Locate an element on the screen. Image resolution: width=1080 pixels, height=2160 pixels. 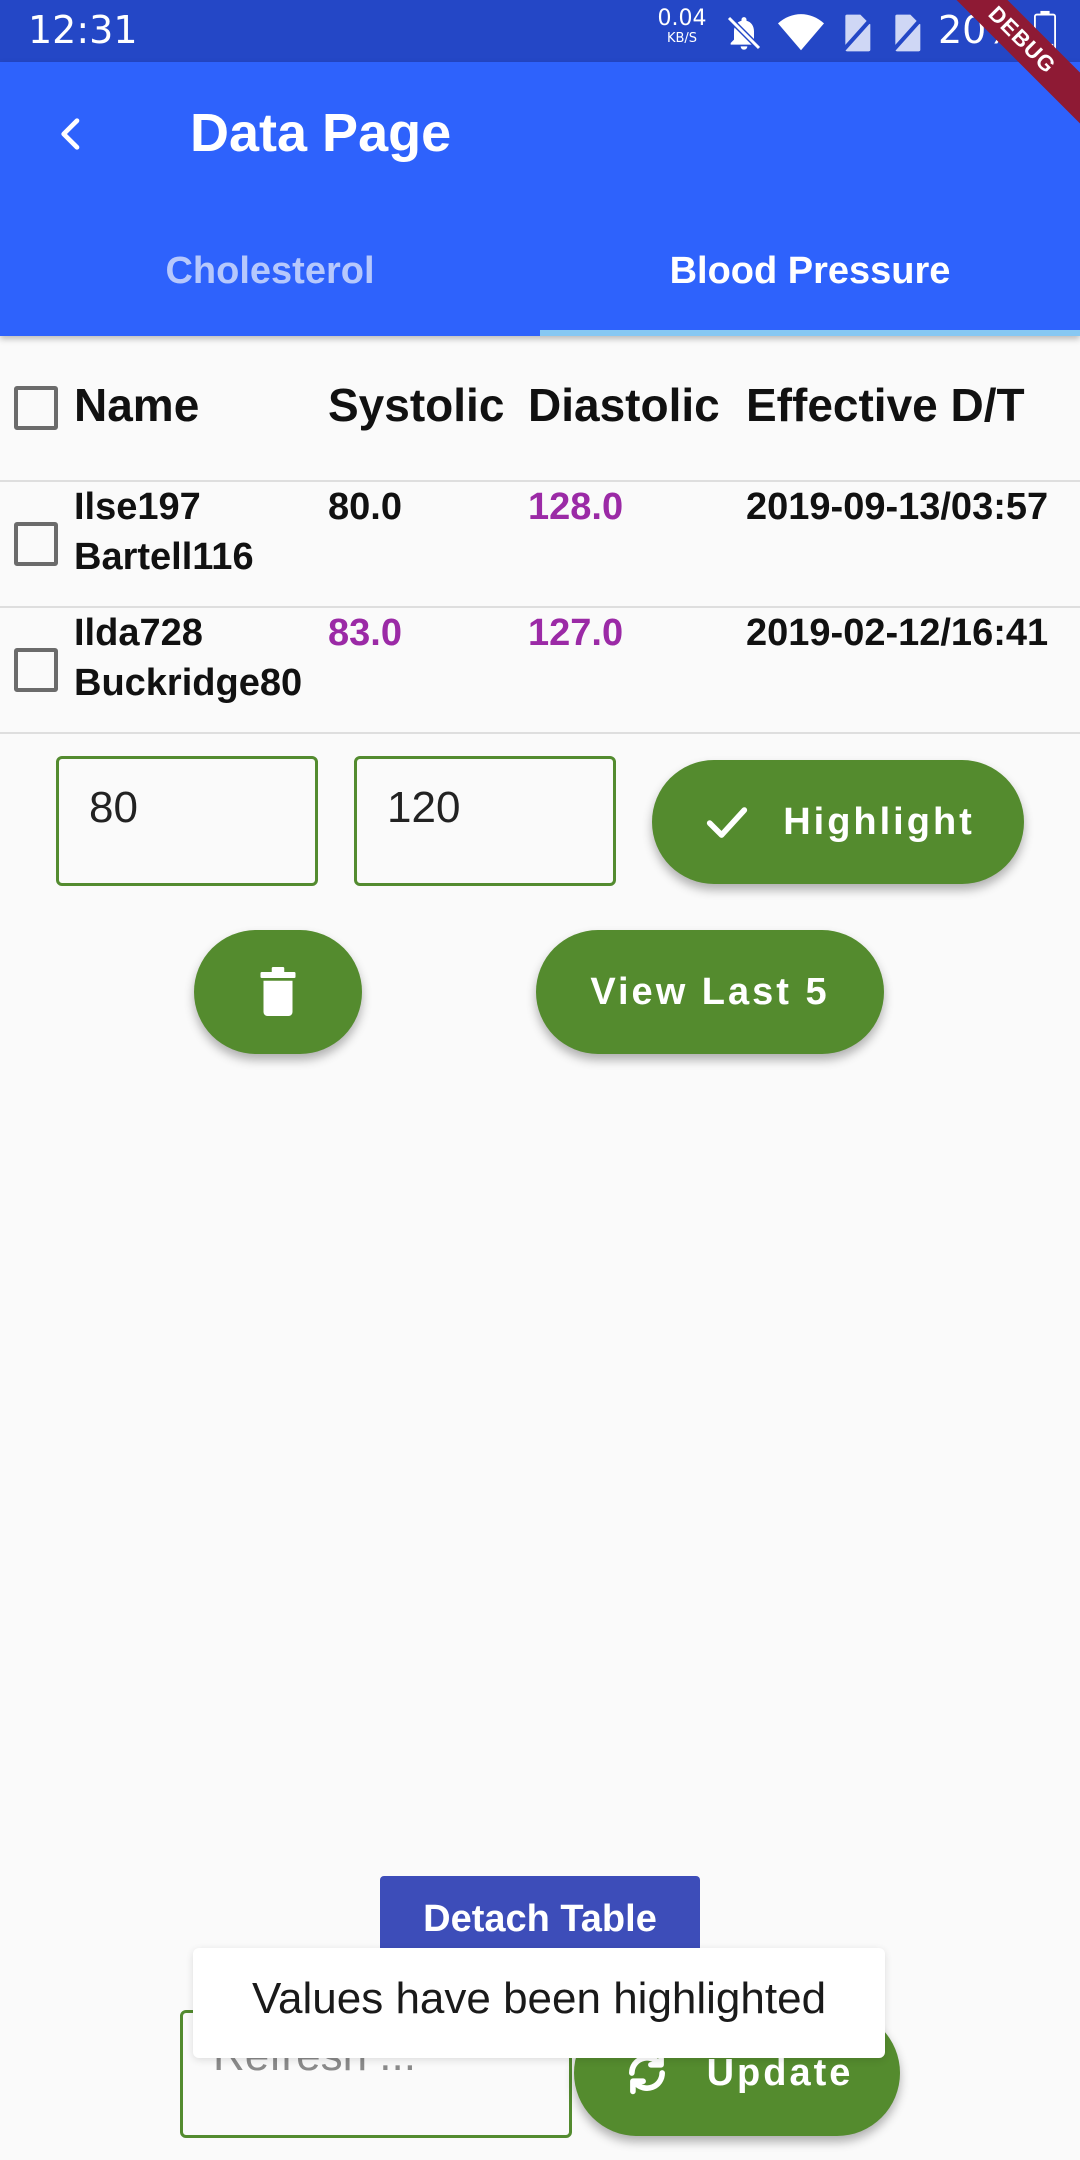
row-name: Ilda728 Buckridge80 is located at coordinates (188, 658).